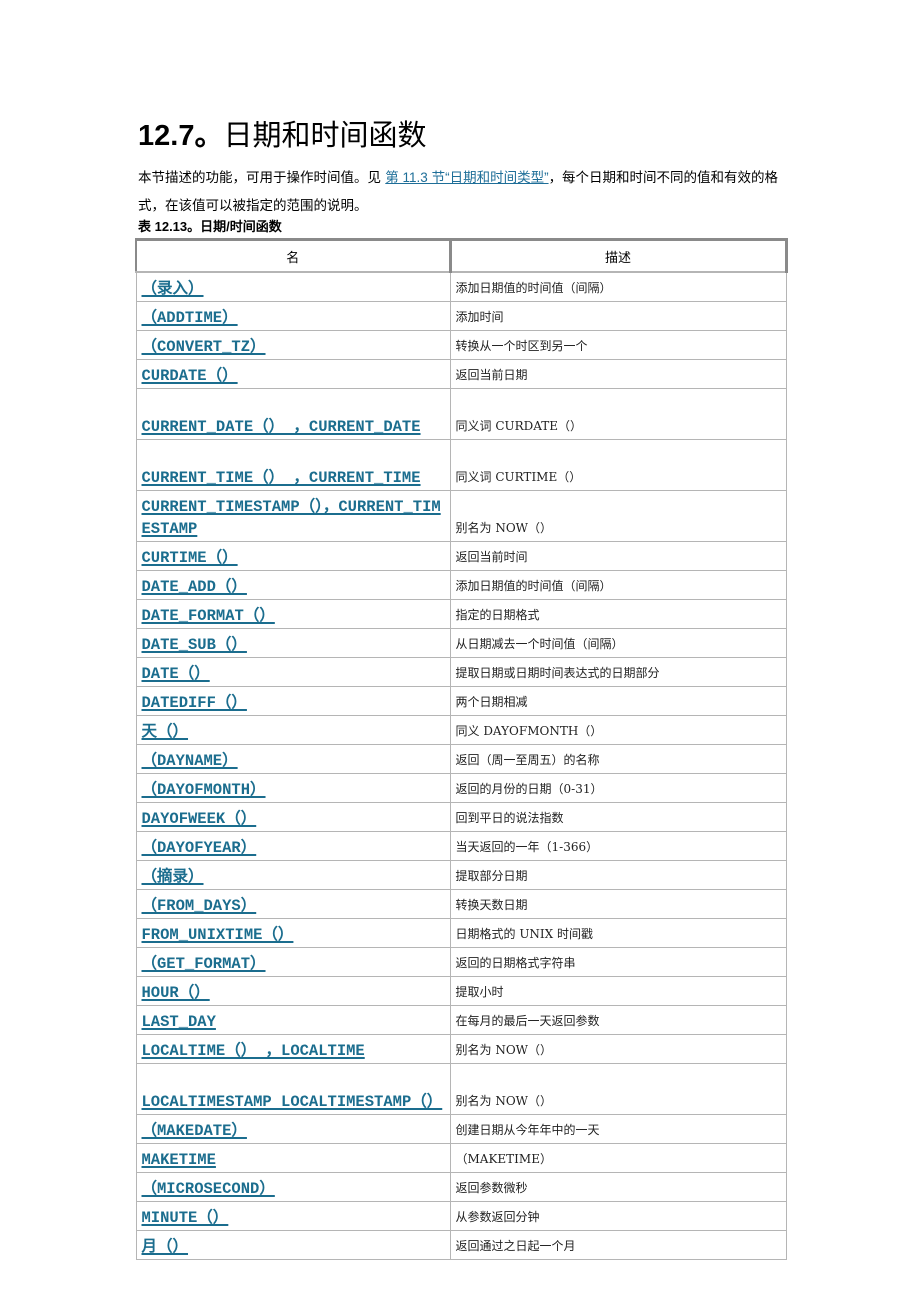 The width and height of the screenshot is (920, 1302). I want to click on function-description: 返回的日期格式字符串, so click(618, 962).